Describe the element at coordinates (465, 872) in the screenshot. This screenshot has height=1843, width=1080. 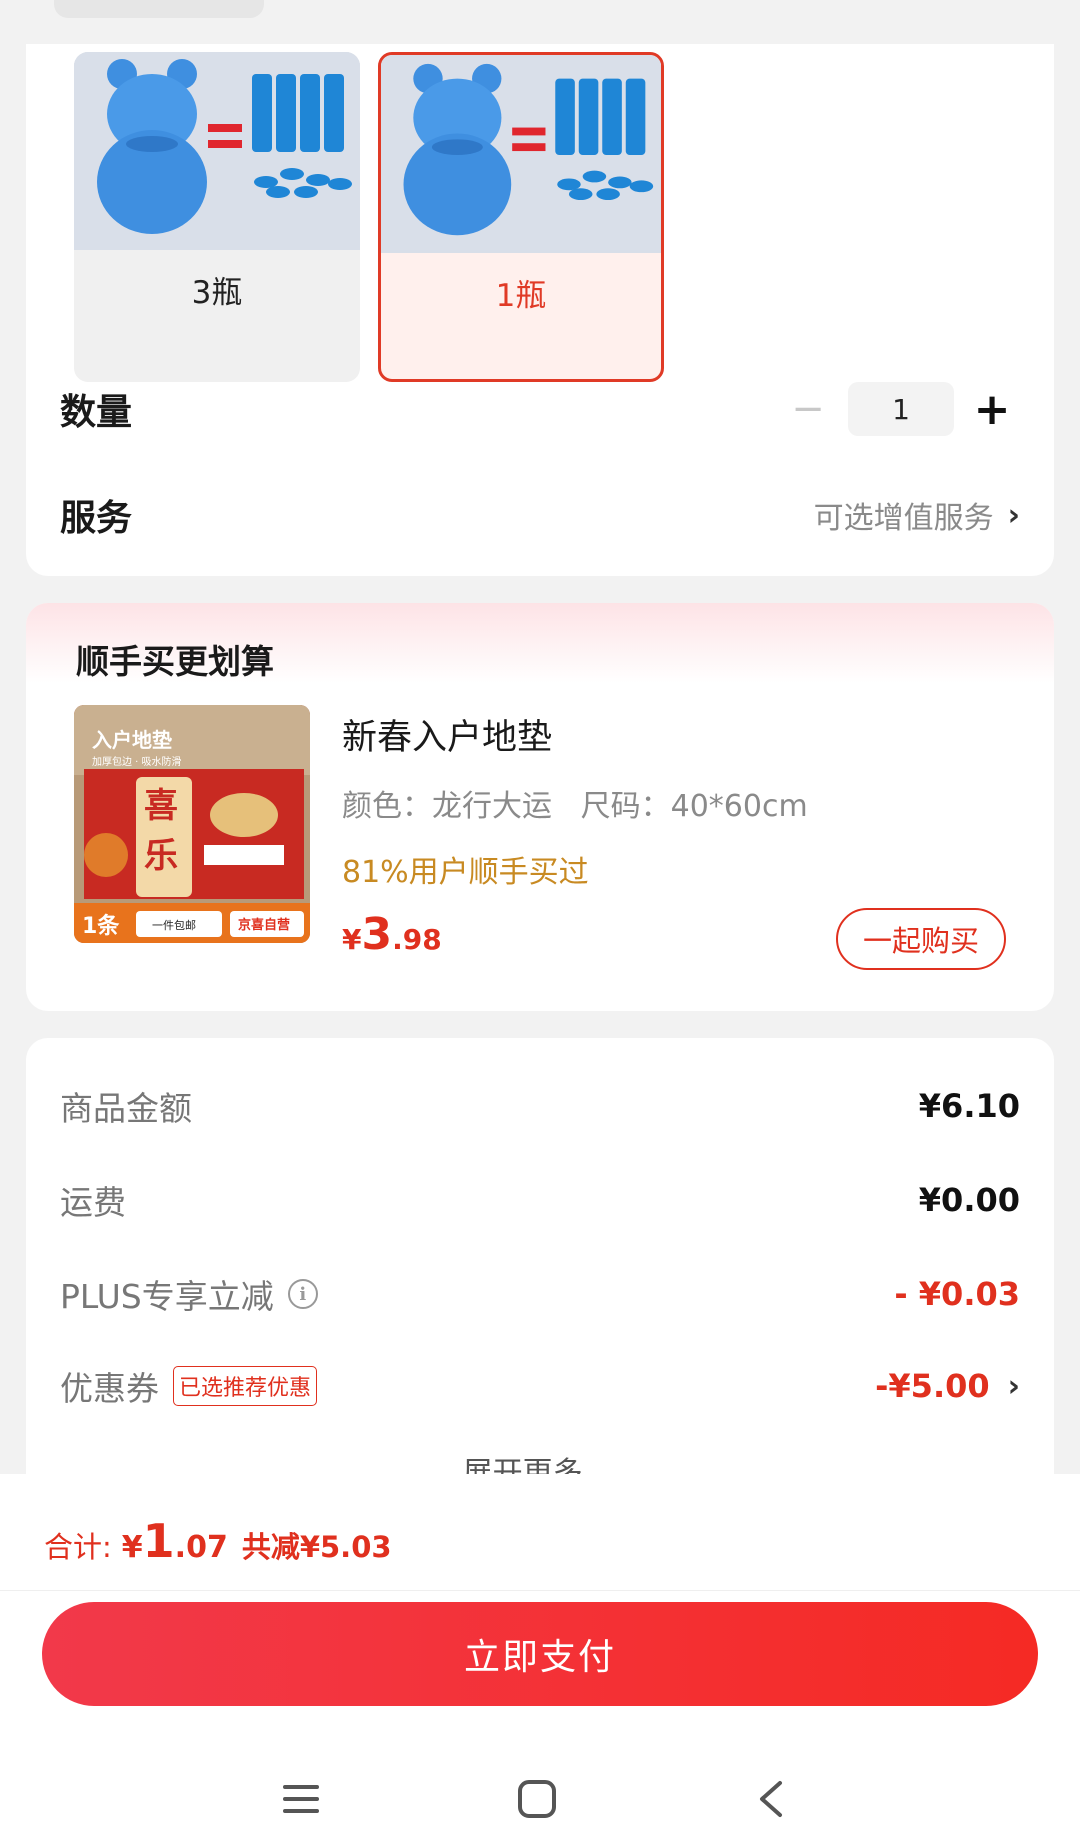
I see `product-bought-hint: 81%用户顺手买过` at that location.